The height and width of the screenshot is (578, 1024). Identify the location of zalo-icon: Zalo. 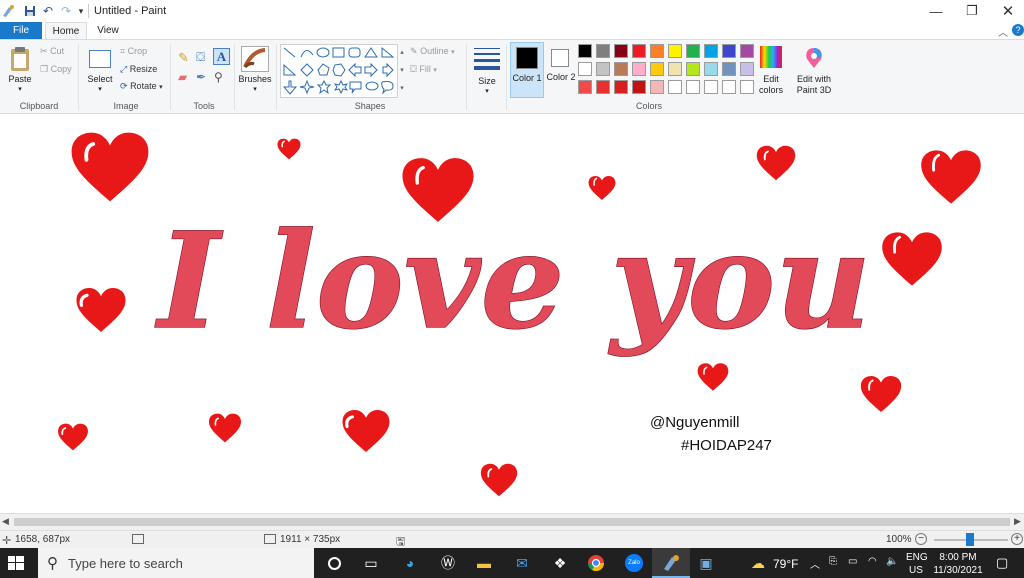
(634, 563).